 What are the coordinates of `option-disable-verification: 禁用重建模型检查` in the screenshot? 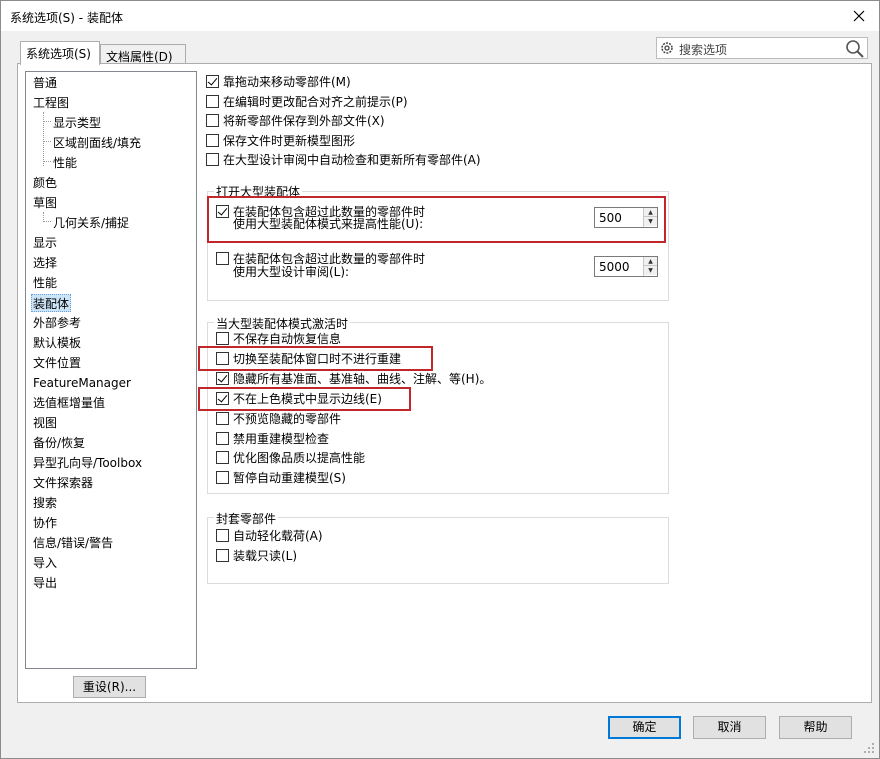 It's located at (272, 438).